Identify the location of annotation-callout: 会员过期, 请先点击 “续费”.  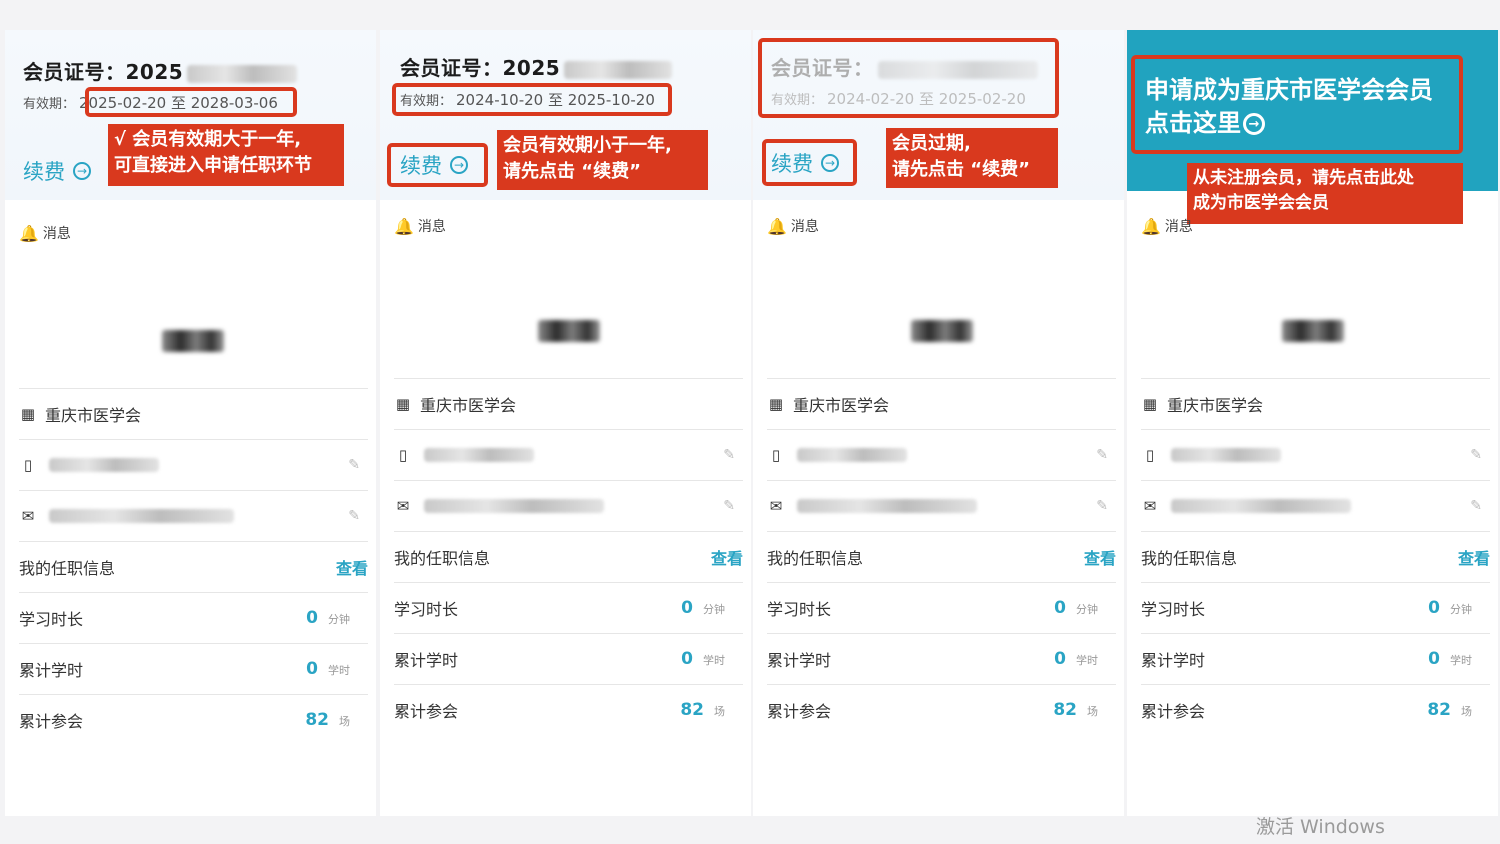
(972, 158).